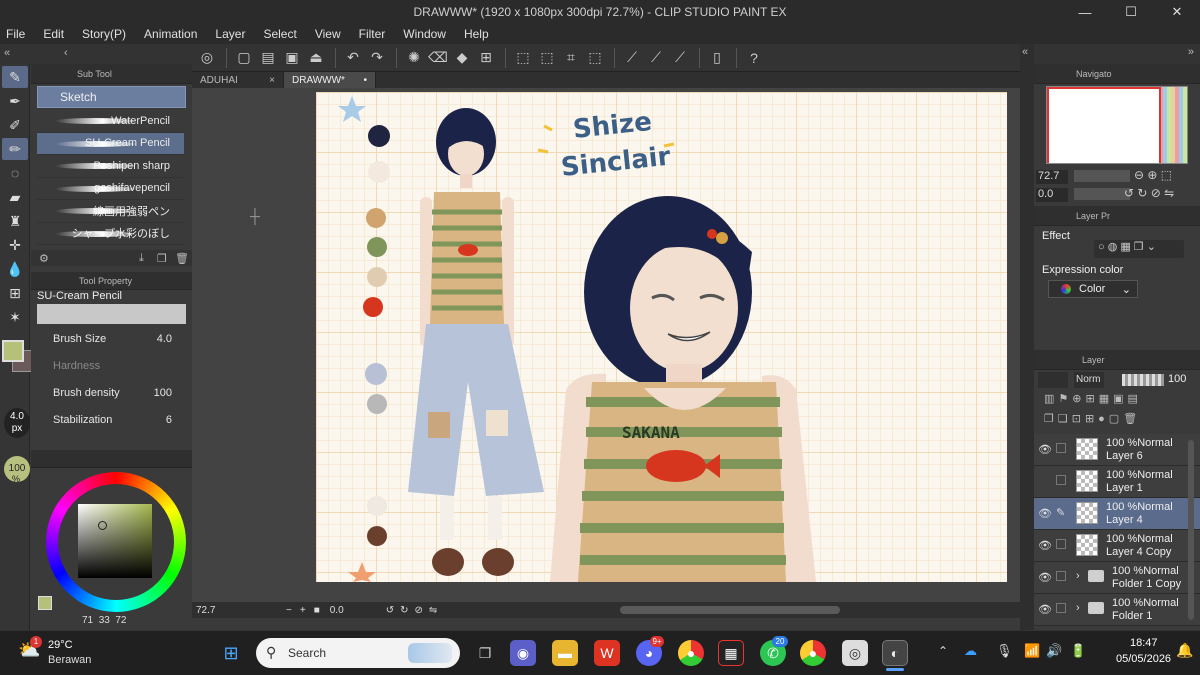 Image resolution: width=1200 pixels, height=675 pixels. What do you see at coordinates (104, 34) in the screenshot?
I see `menu-story: Story(P)` at bounding box center [104, 34].